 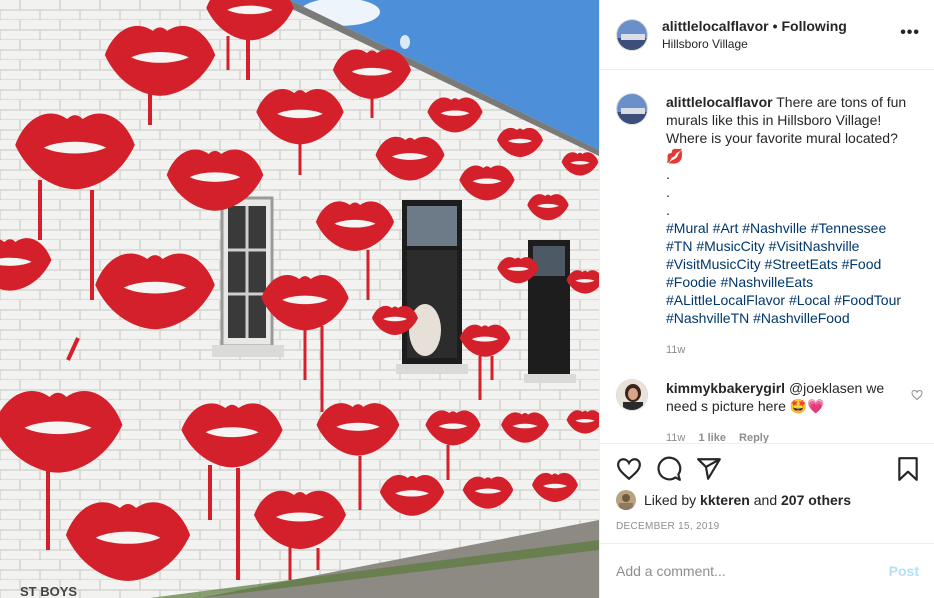 I want to click on more-options-icon: •••, so click(x=910, y=33).